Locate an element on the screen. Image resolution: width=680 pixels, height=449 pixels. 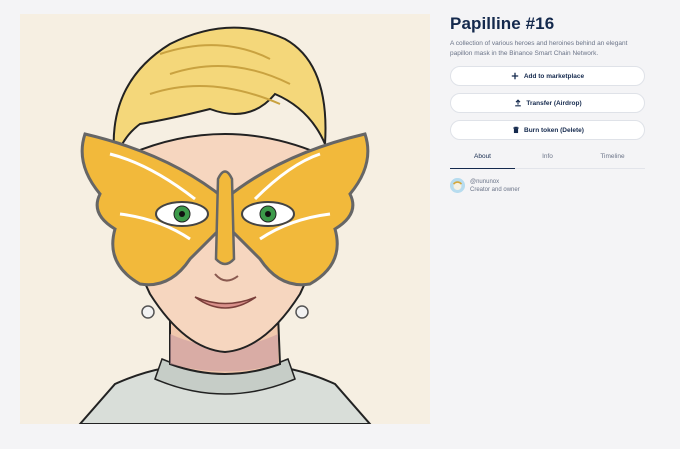
tab-info: Info is located at coordinates (547, 158).